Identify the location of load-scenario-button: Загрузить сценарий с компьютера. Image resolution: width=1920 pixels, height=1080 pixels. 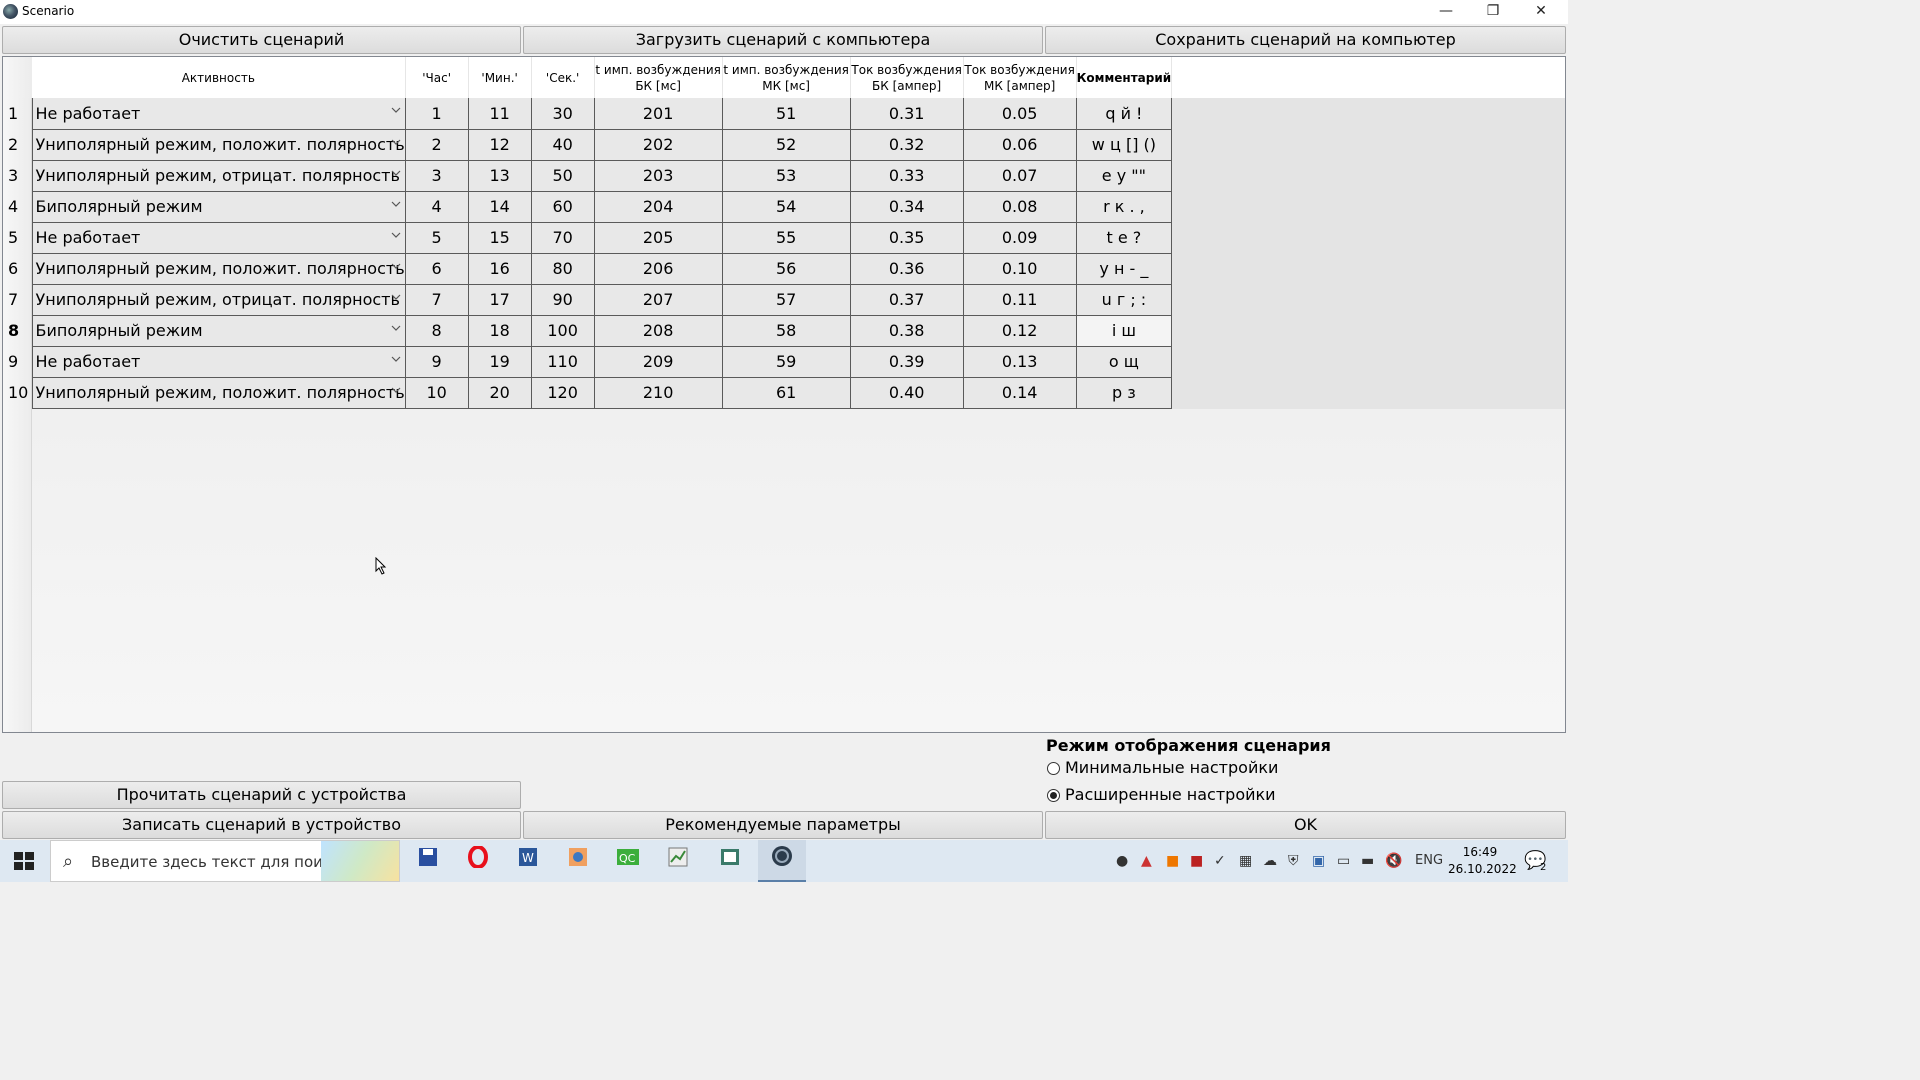
(783, 40).